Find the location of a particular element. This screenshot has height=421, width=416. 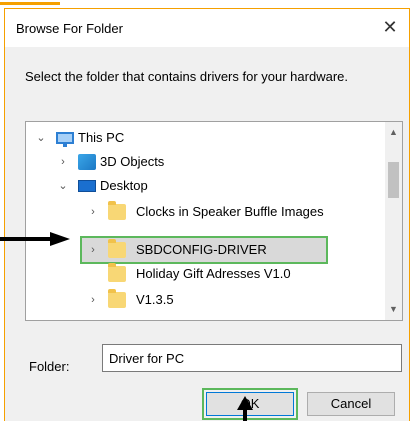

title-bar: Browse For Folder ✕ is located at coordinates (207, 28).